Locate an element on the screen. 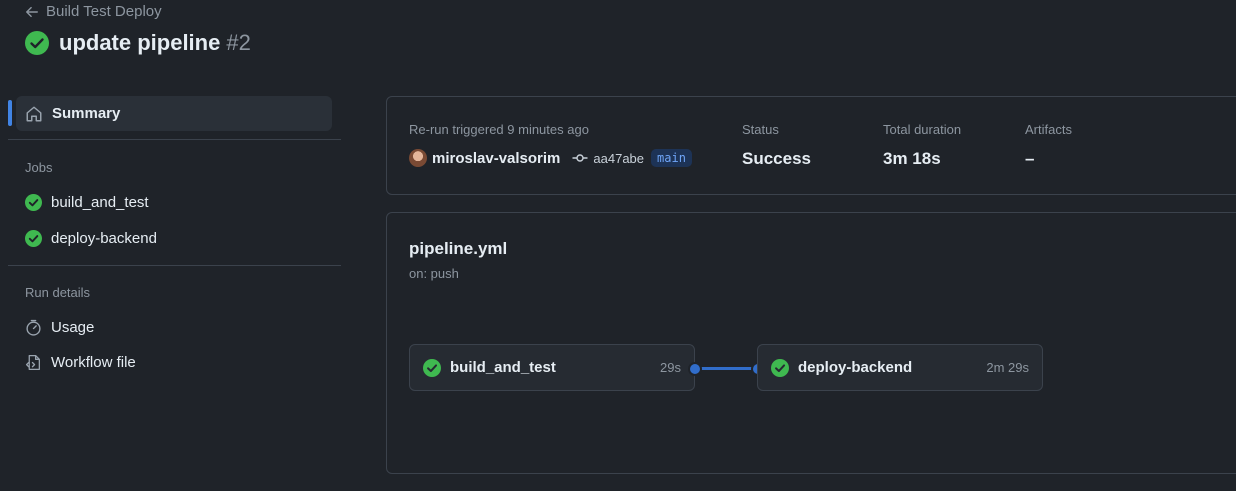 This screenshot has width=1236, height=491. sidebar-item-label: Workflow file is located at coordinates (93, 362).